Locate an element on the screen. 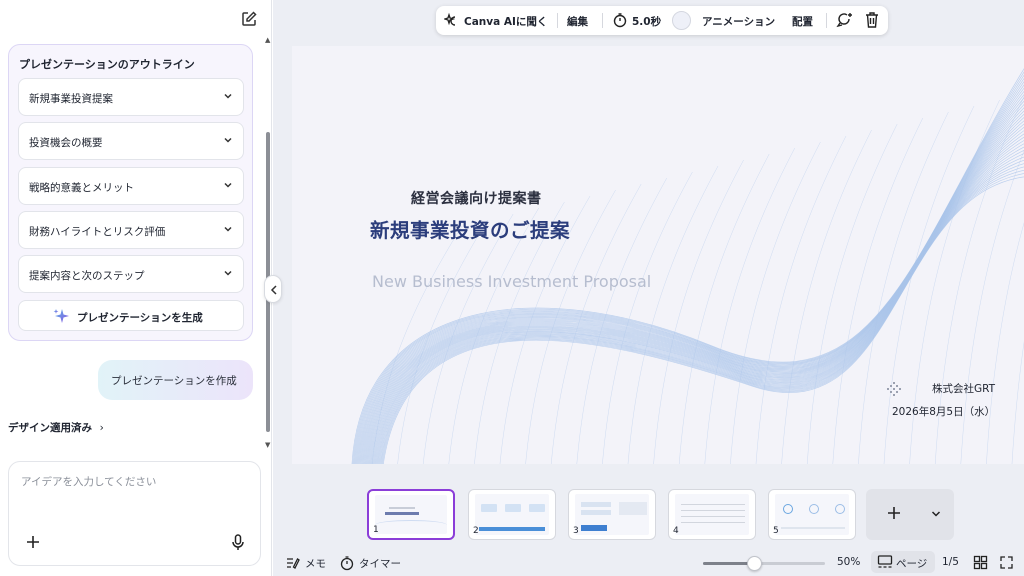 Image resolution: width=1024 pixels, height=576 pixels. zoom-level: 50% is located at coordinates (850, 563).